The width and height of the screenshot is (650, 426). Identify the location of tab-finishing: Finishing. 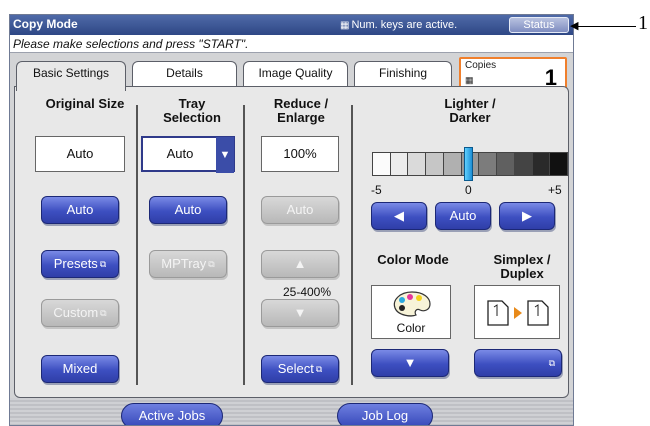
(403, 74).